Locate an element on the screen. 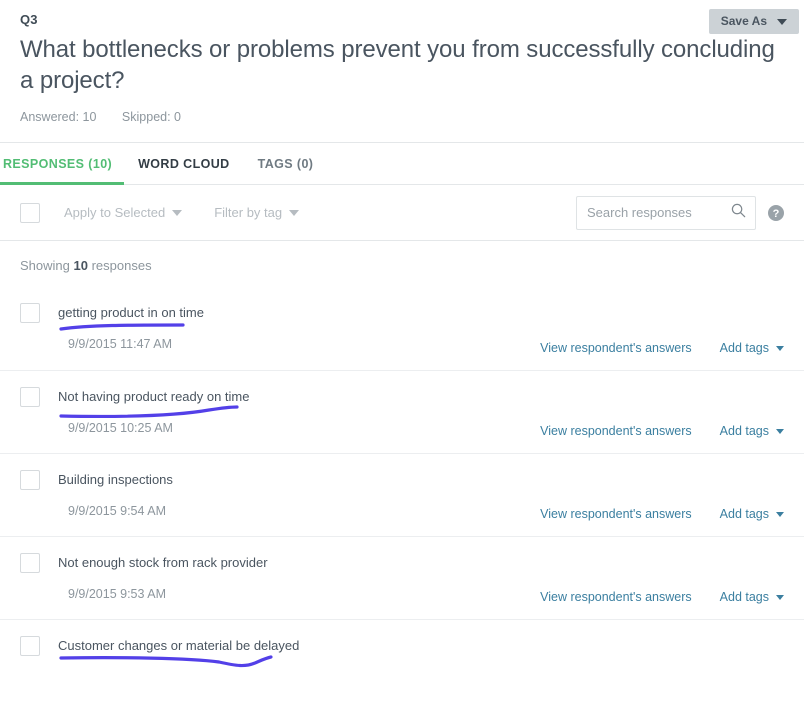 The image size is (804, 702). tab-word-cloud: WORD CLOUD is located at coordinates (184, 163).